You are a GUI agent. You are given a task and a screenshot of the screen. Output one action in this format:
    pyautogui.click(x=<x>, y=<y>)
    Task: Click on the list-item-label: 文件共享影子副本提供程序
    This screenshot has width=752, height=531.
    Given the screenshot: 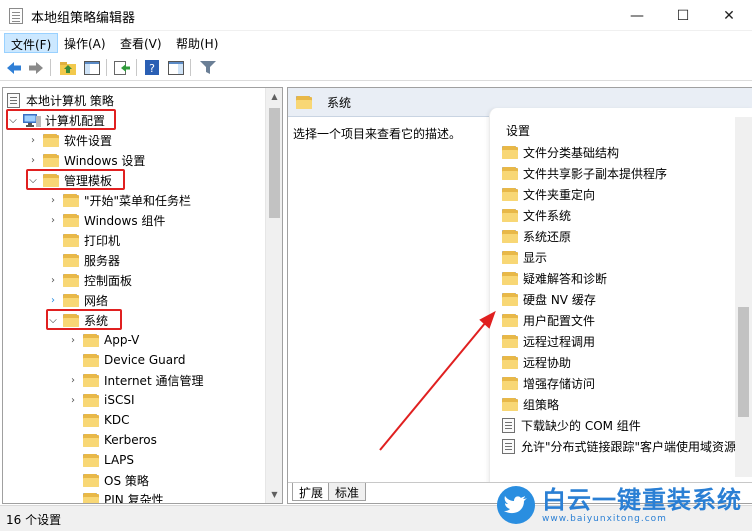 What is the action you would take?
    pyautogui.click(x=595, y=174)
    